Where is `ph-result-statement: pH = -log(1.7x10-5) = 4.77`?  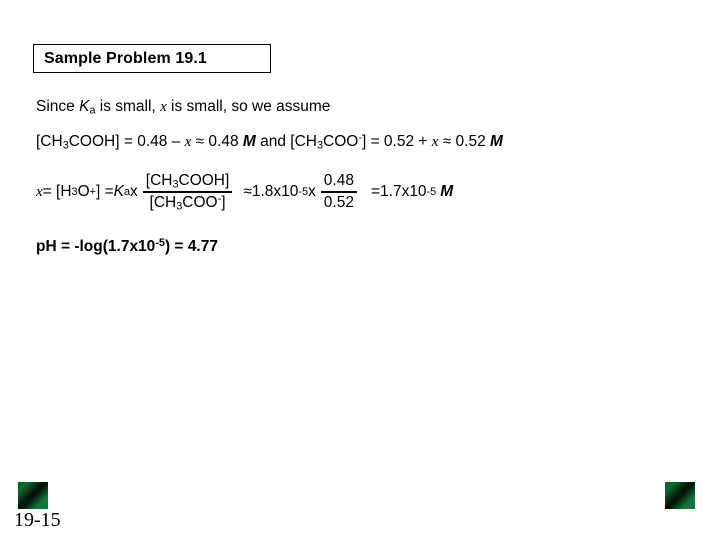 ph-result-statement: pH = -log(1.7x10-5) = 4.77 is located at coordinates (127, 246).